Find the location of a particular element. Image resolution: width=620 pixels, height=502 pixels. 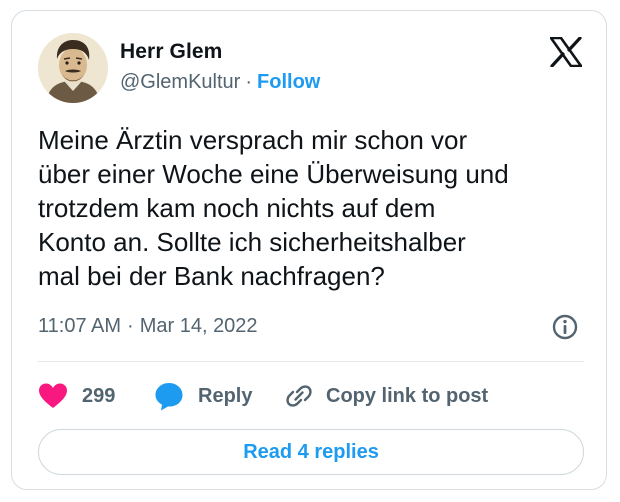

link-icon is located at coordinates (299, 396).